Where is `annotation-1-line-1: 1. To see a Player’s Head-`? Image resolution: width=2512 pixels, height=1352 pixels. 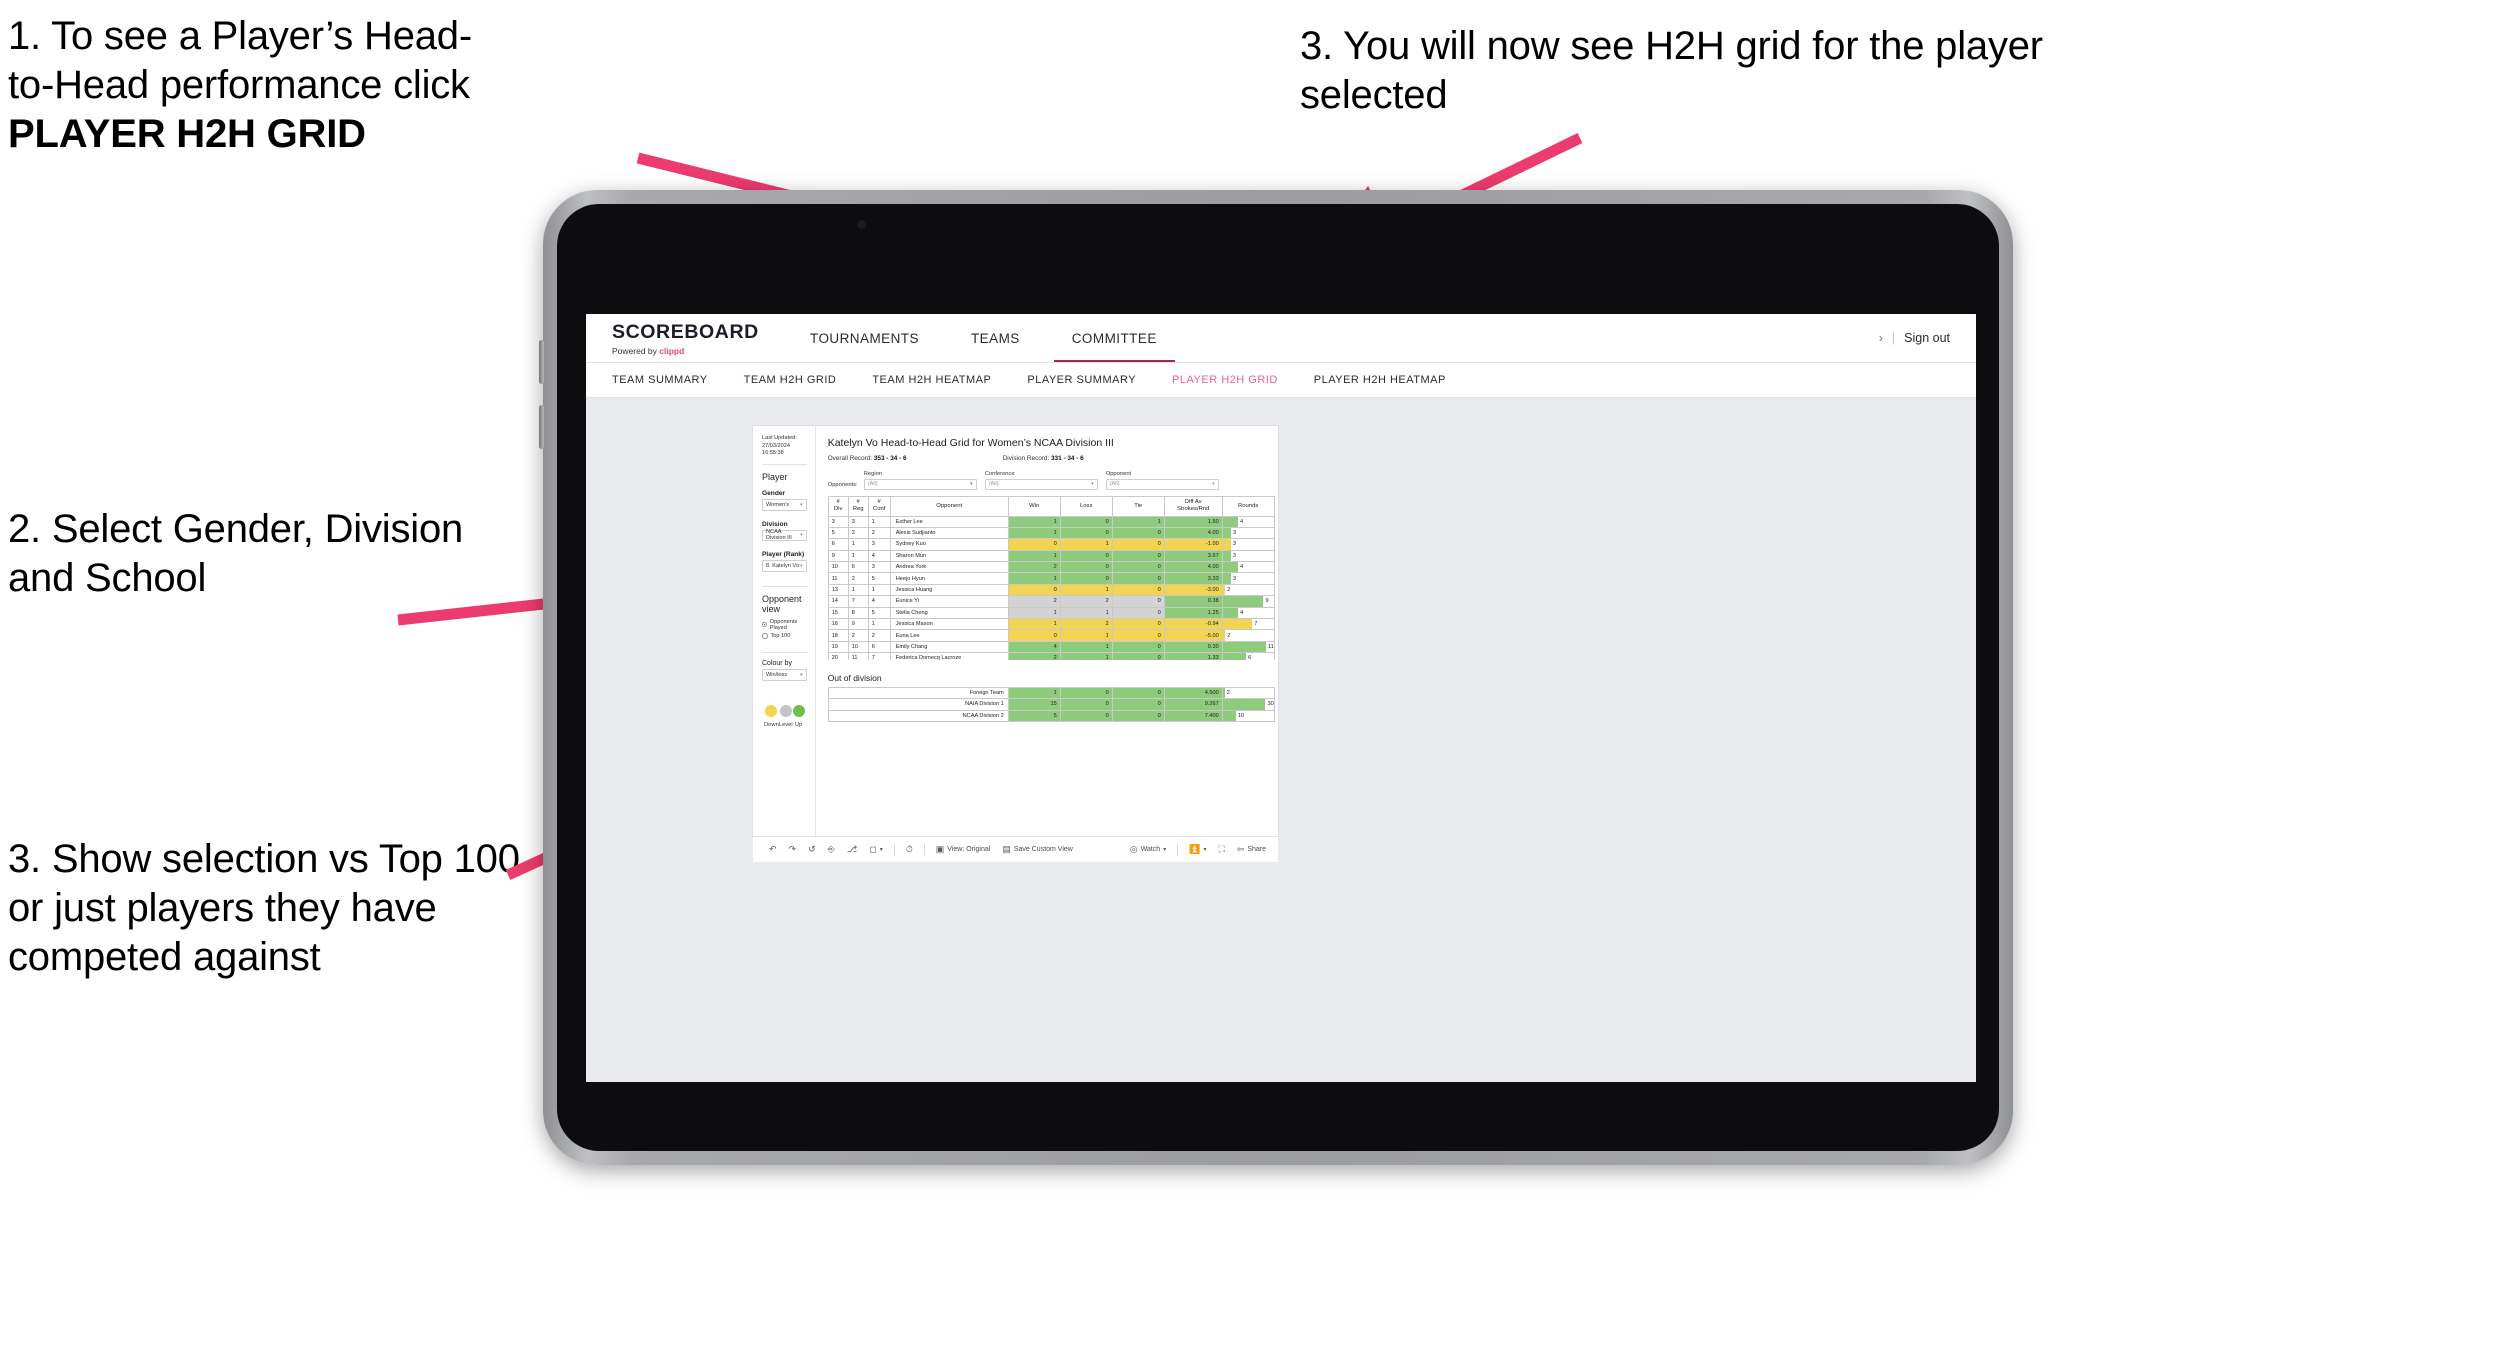 annotation-1-line-1: 1. To see a Player’s Head- is located at coordinates (240, 36).